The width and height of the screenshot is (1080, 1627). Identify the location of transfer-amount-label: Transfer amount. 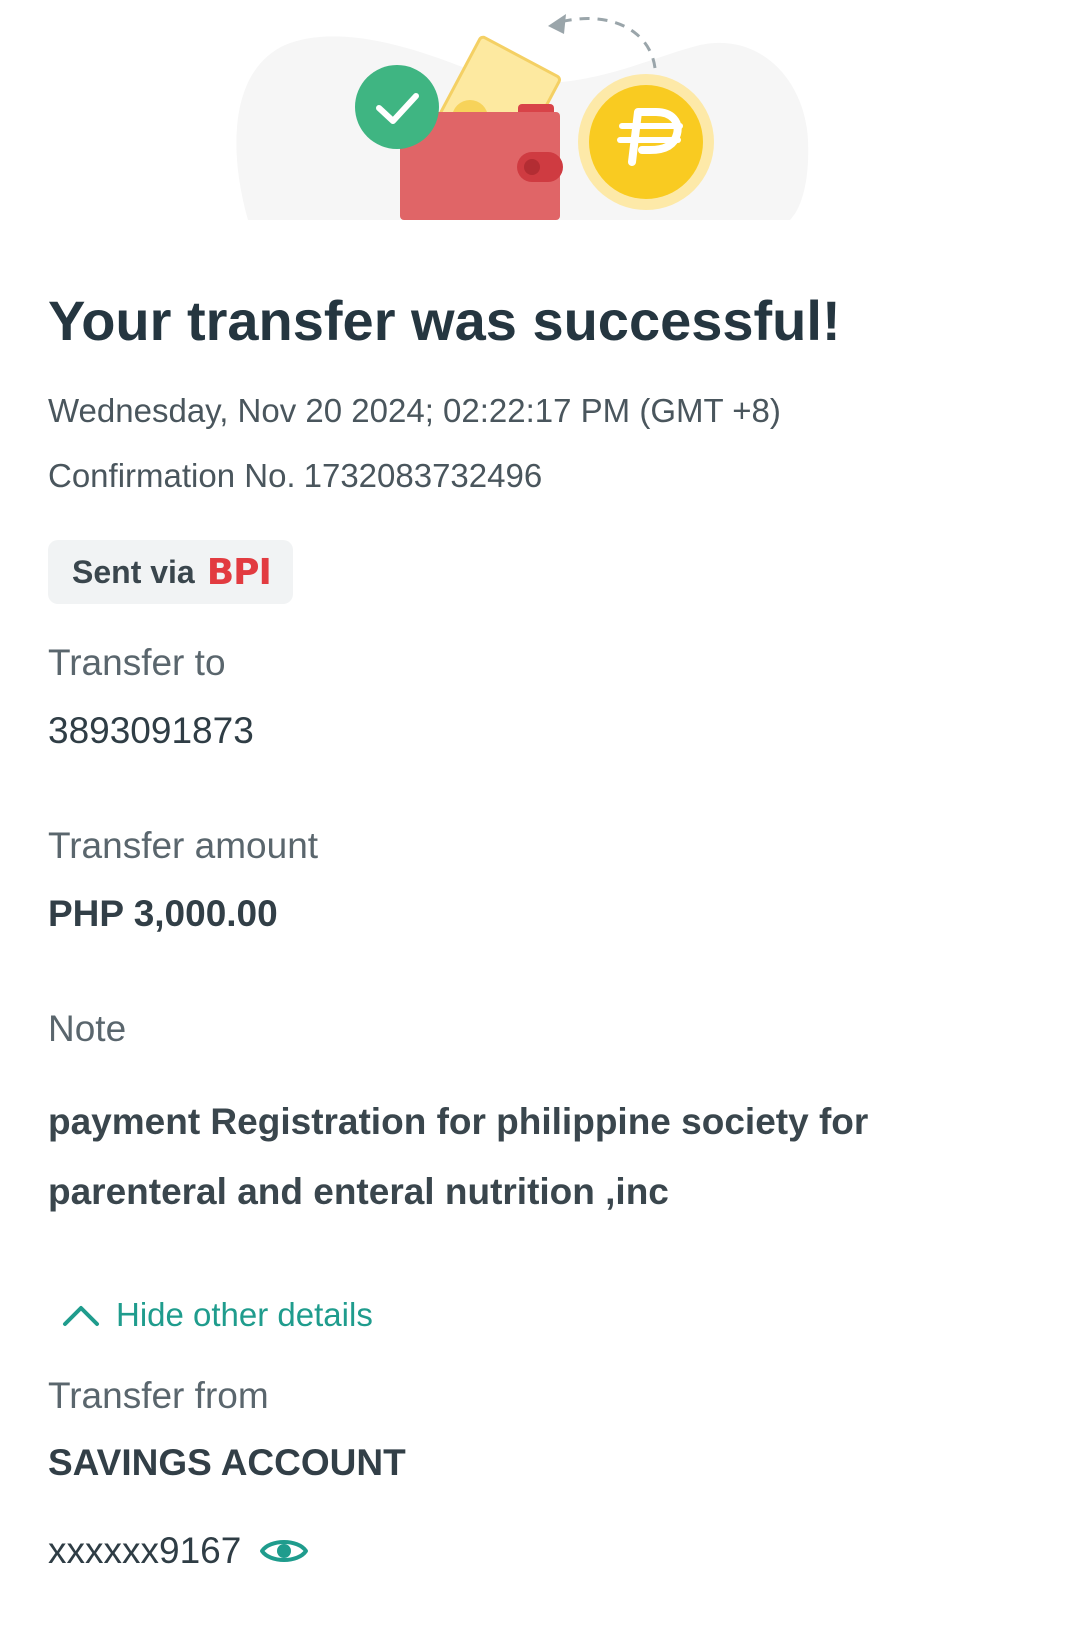
(183, 845).